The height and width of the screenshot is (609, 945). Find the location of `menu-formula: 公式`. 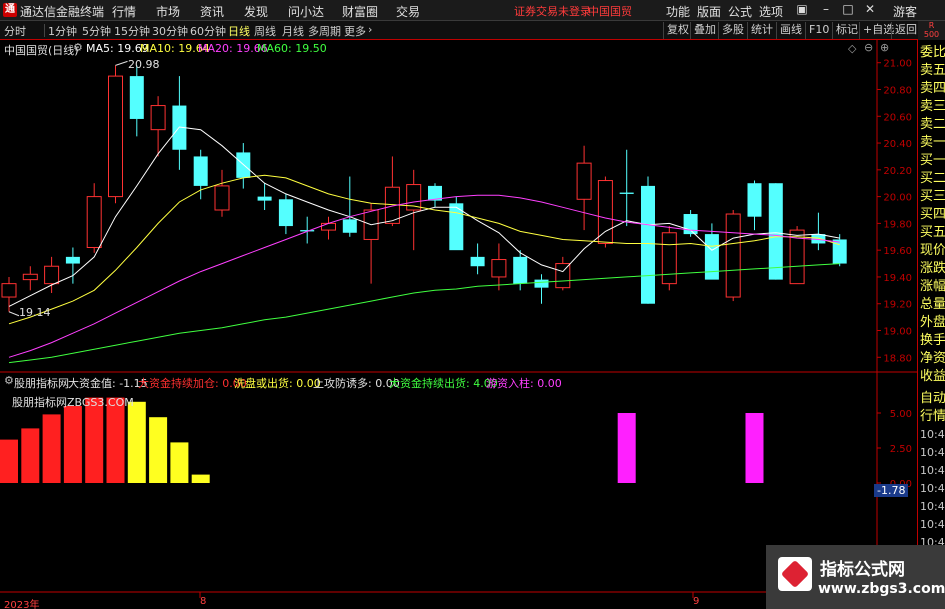

menu-formula: 公式 is located at coordinates (740, 11).